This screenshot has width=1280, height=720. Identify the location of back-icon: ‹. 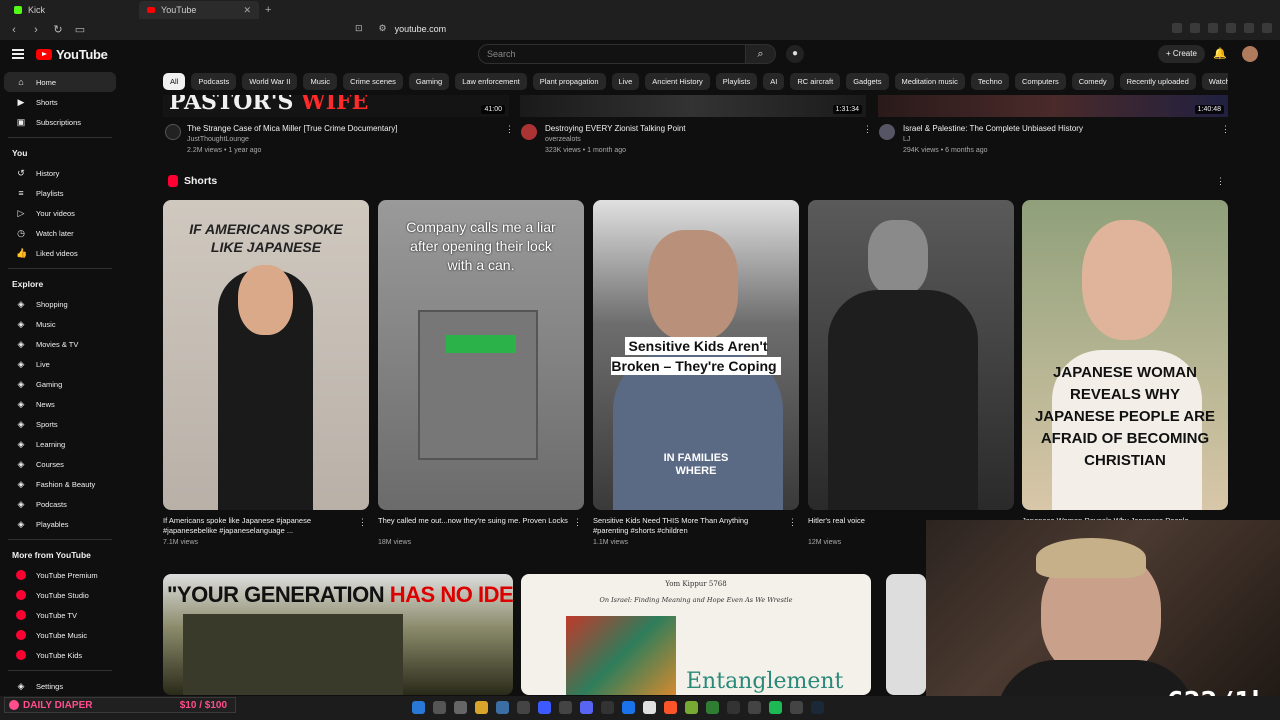
(14, 30).